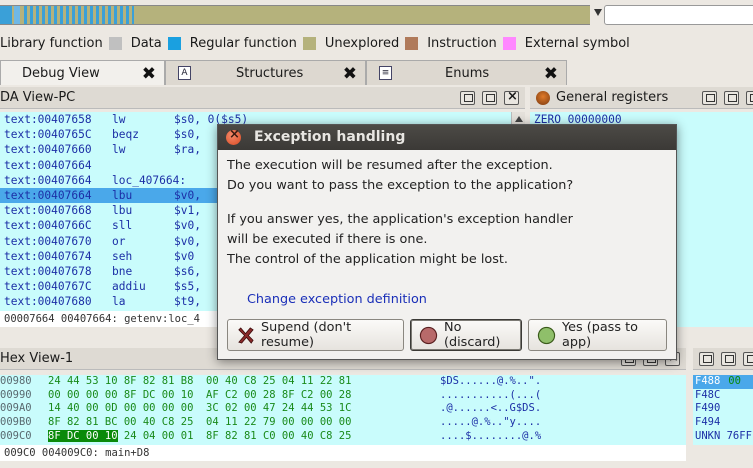 This screenshot has width=753, height=468. Describe the element at coordinates (187, 287) in the screenshot. I see `disasm-operands: $s5,` at that location.